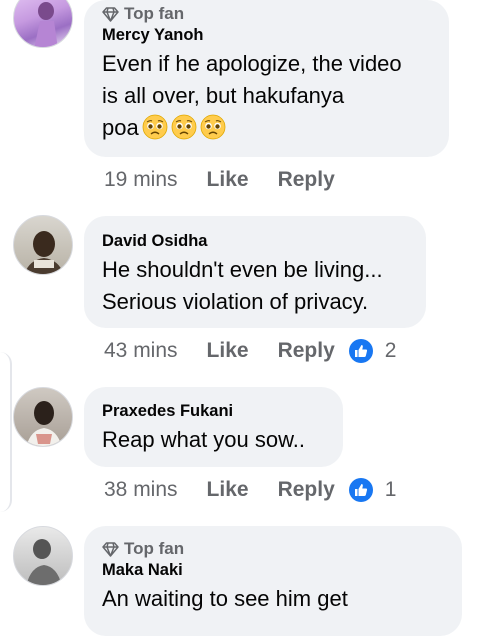 The height and width of the screenshot is (636, 480). What do you see at coordinates (266, 35) in the screenshot?
I see `author-name: Mercy Yanoh` at bounding box center [266, 35].